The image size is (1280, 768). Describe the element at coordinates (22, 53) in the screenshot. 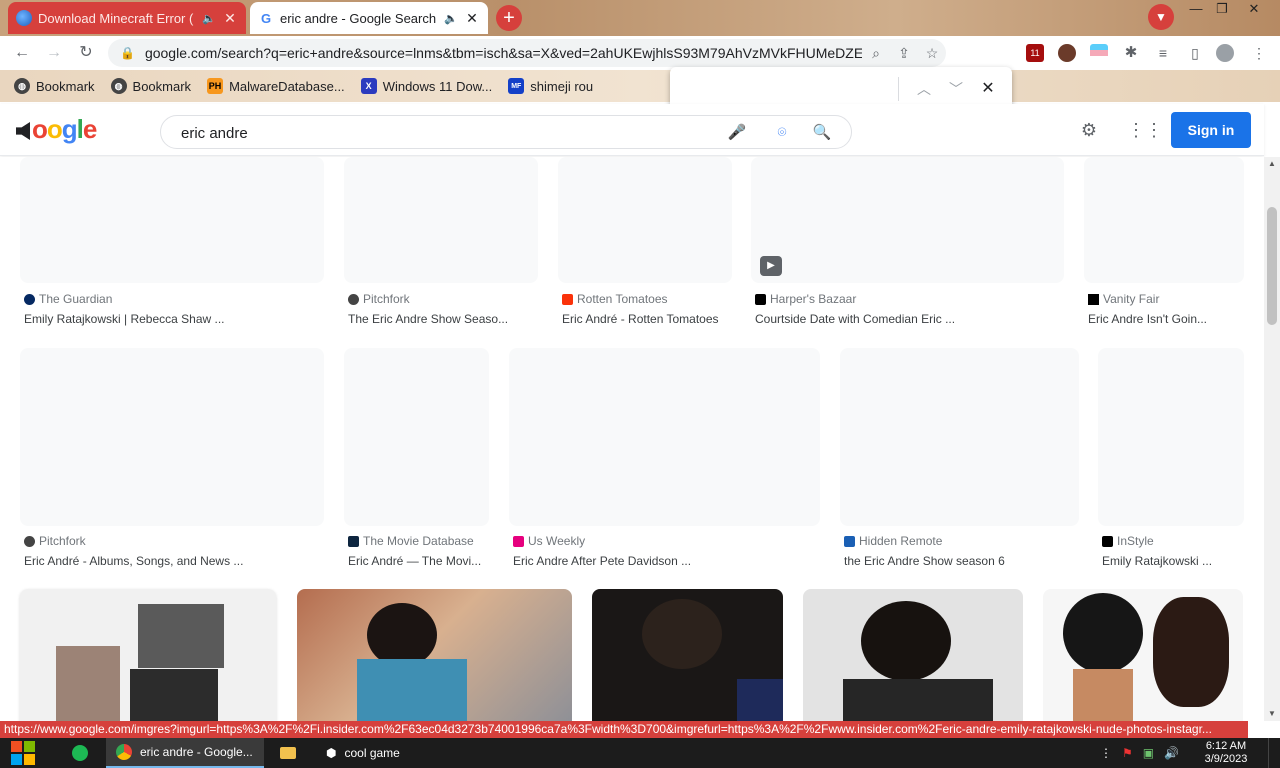

I see `back-icon: ←` at that location.